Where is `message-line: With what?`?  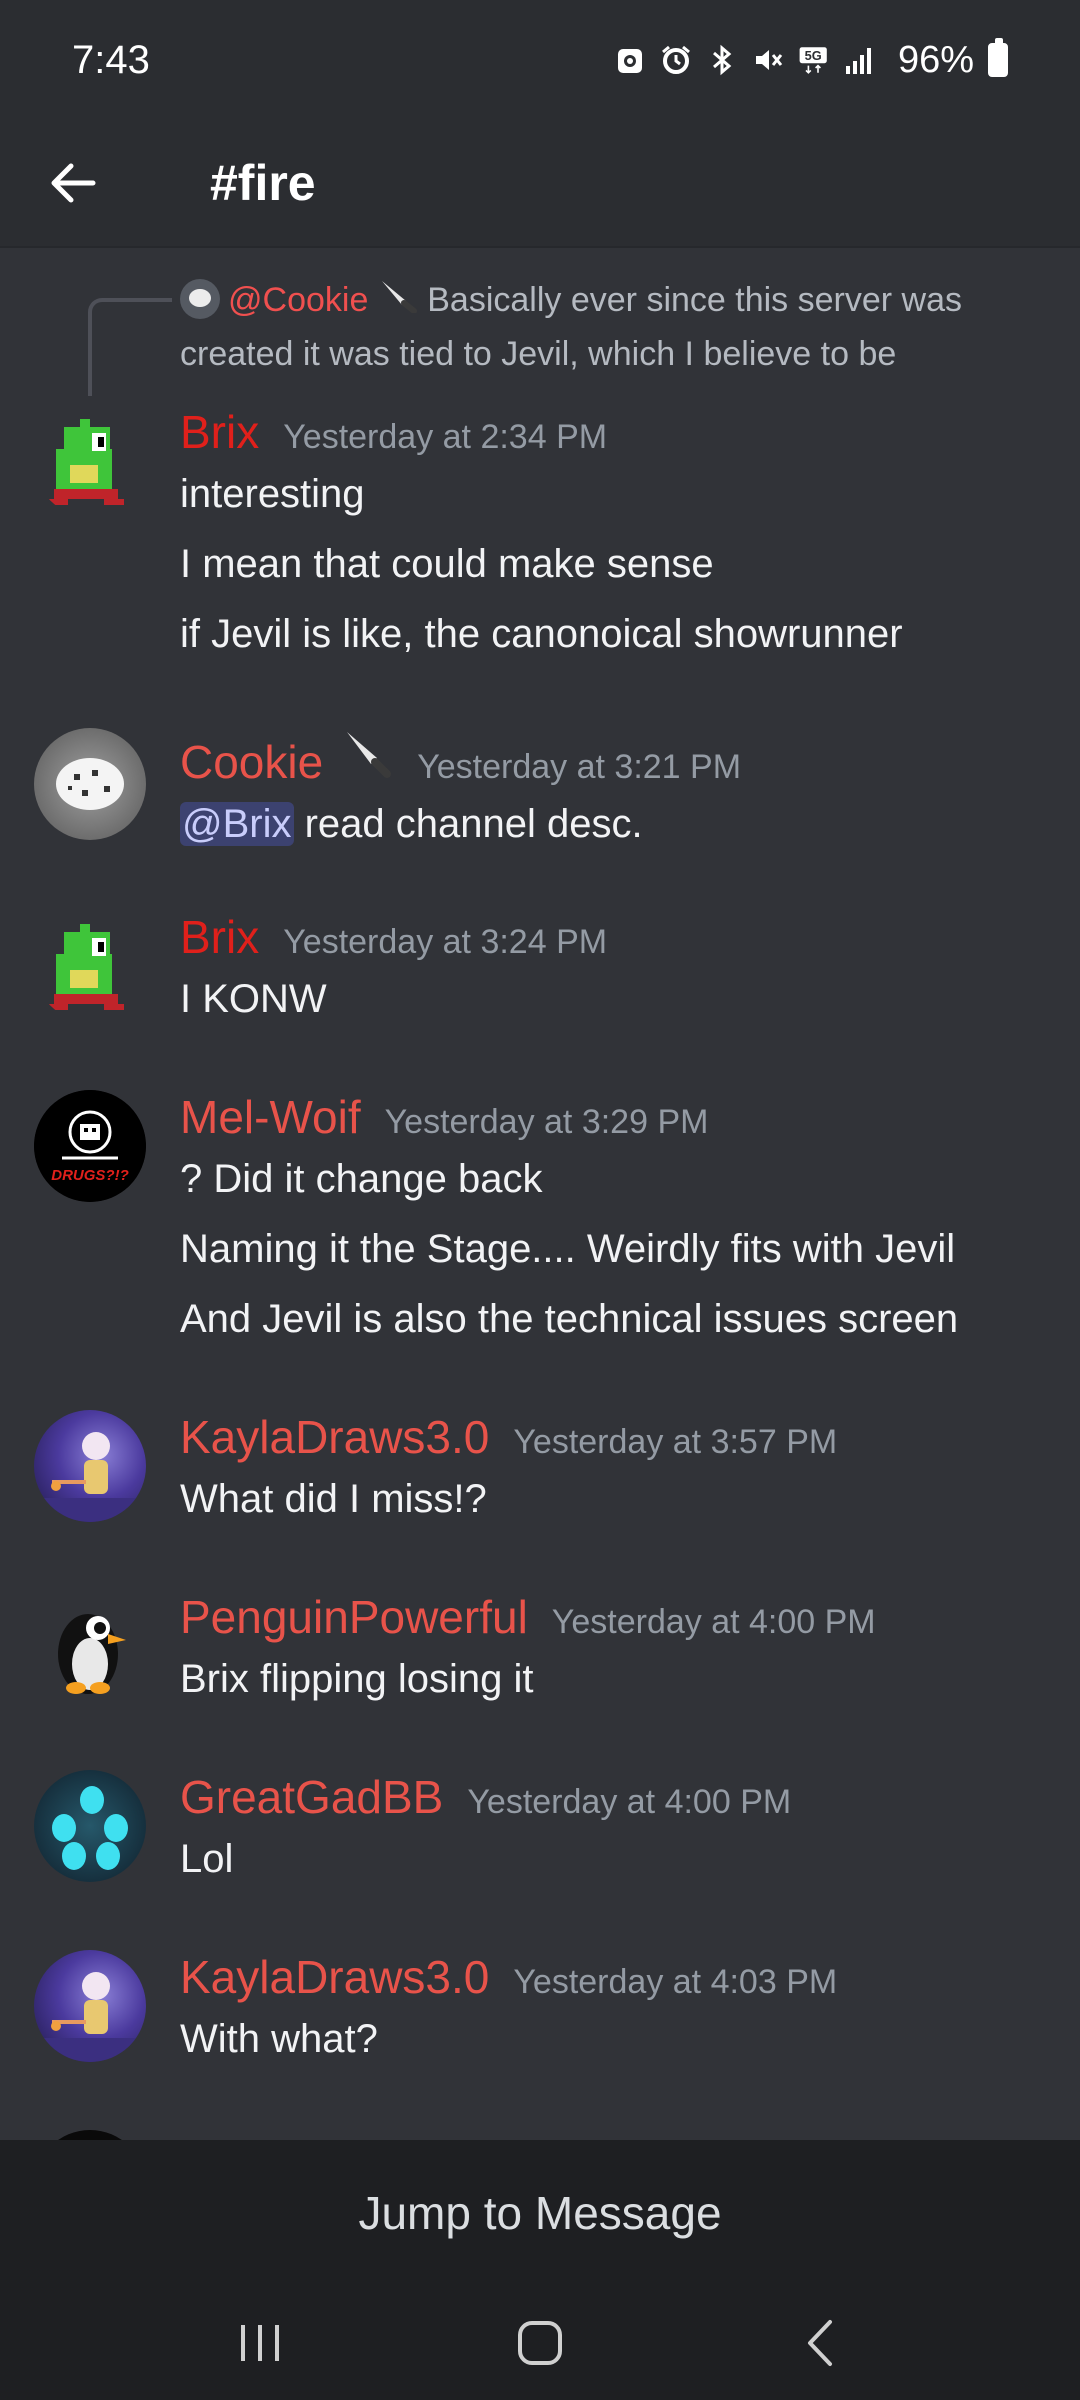
message-line: With what? is located at coordinates (279, 2039).